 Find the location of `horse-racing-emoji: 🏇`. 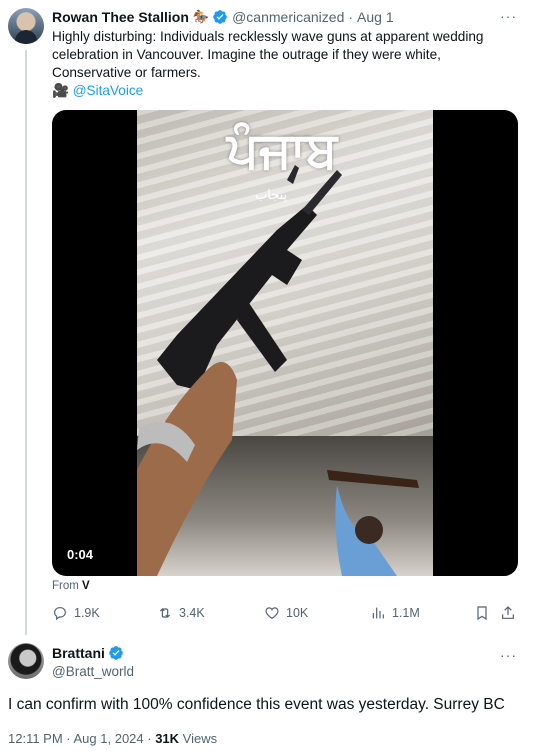

horse-racing-emoji: 🏇 is located at coordinates (201, 16).